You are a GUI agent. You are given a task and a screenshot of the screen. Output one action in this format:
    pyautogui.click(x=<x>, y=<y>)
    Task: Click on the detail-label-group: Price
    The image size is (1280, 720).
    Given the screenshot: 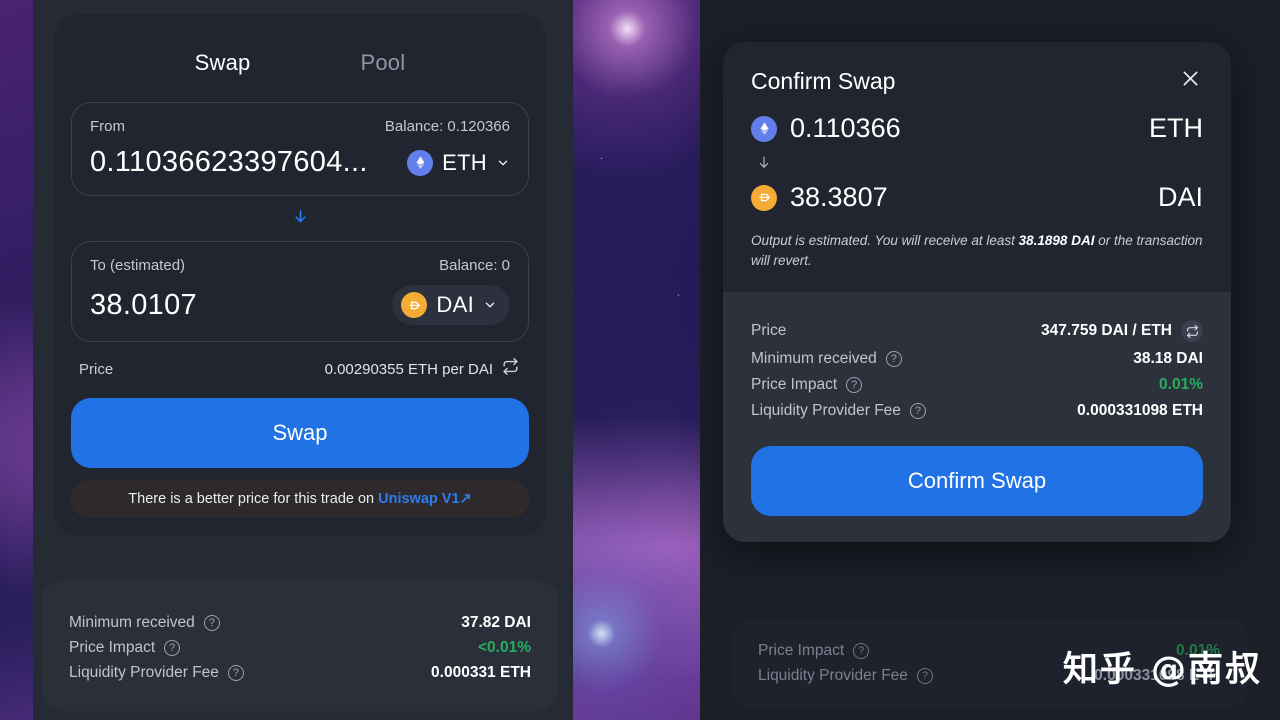 What is the action you would take?
    pyautogui.click(x=768, y=331)
    